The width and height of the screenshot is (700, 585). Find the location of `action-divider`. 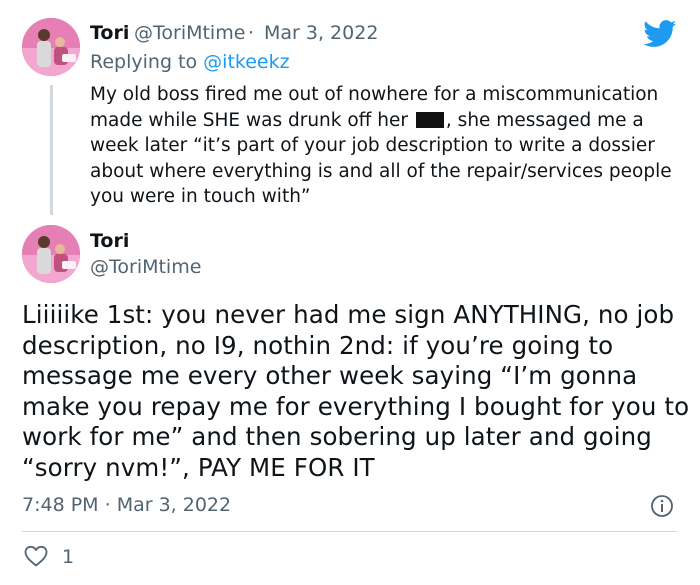

action-divider is located at coordinates (349, 531).